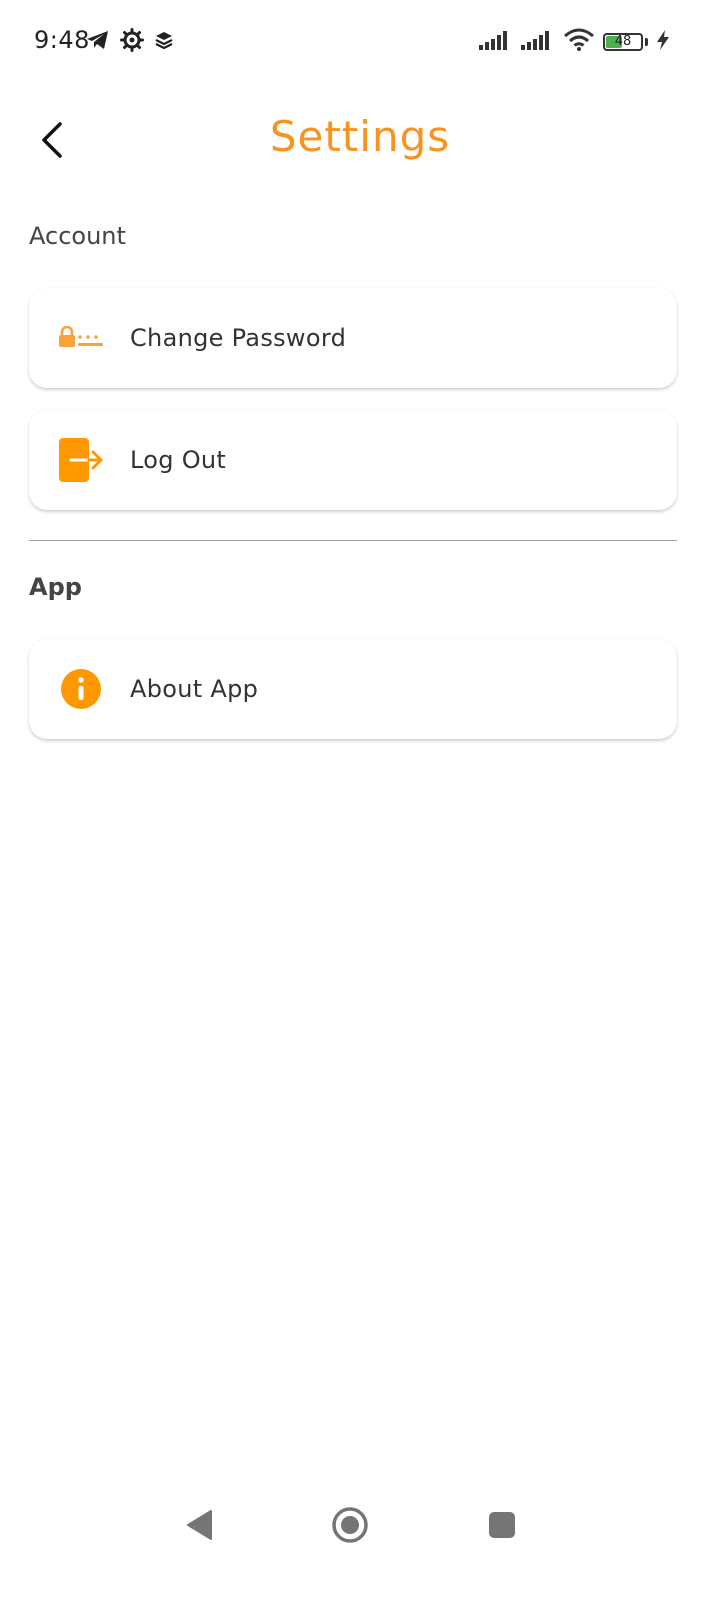 The width and height of the screenshot is (720, 1600). What do you see at coordinates (194, 689) in the screenshot?
I see `about-app-label: About App` at bounding box center [194, 689].